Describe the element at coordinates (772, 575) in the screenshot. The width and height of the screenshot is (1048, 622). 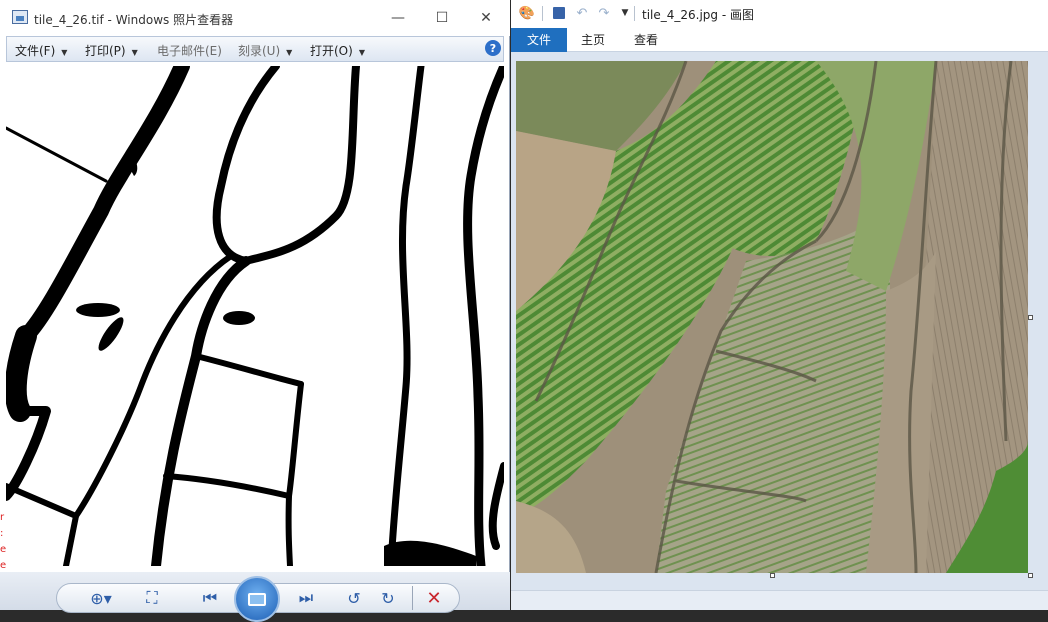
I see `resize-handle-bottom` at that location.